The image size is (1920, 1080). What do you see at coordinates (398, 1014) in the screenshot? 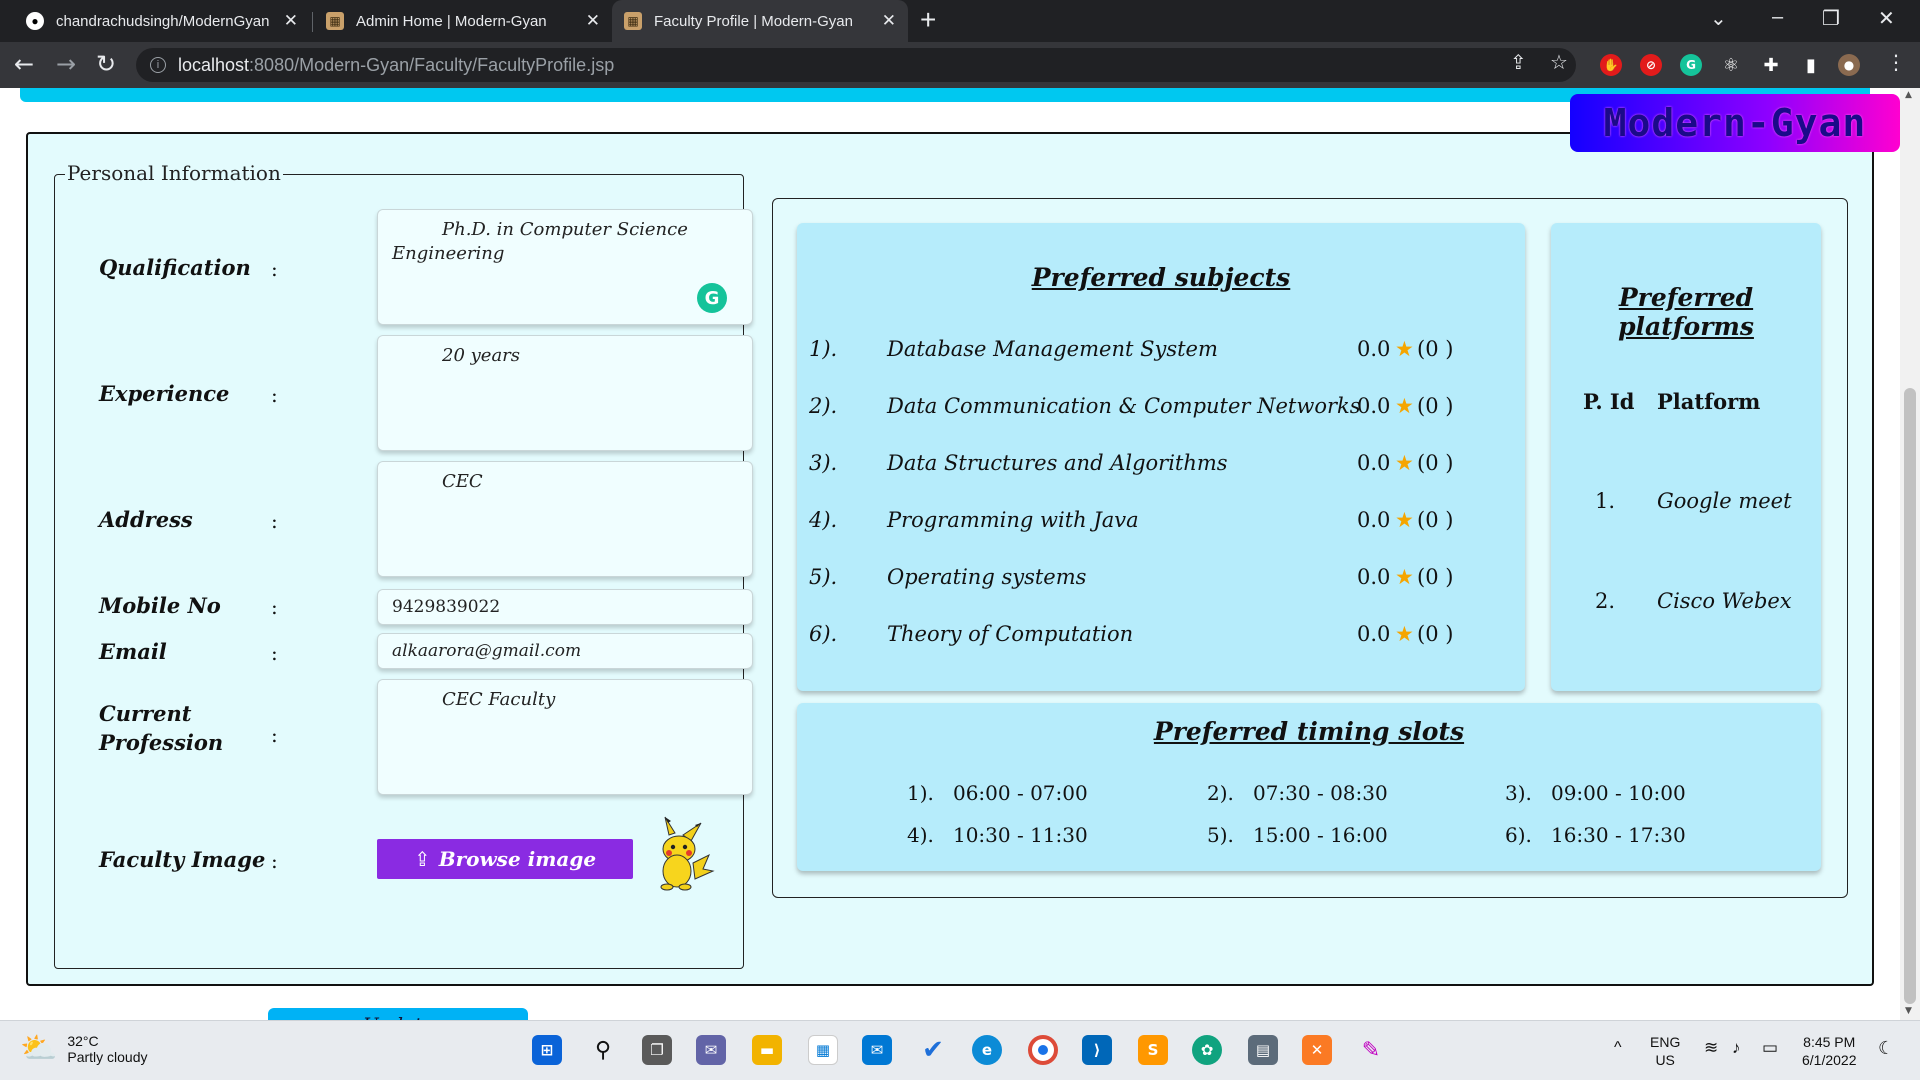
I see `update-button: Update` at bounding box center [398, 1014].